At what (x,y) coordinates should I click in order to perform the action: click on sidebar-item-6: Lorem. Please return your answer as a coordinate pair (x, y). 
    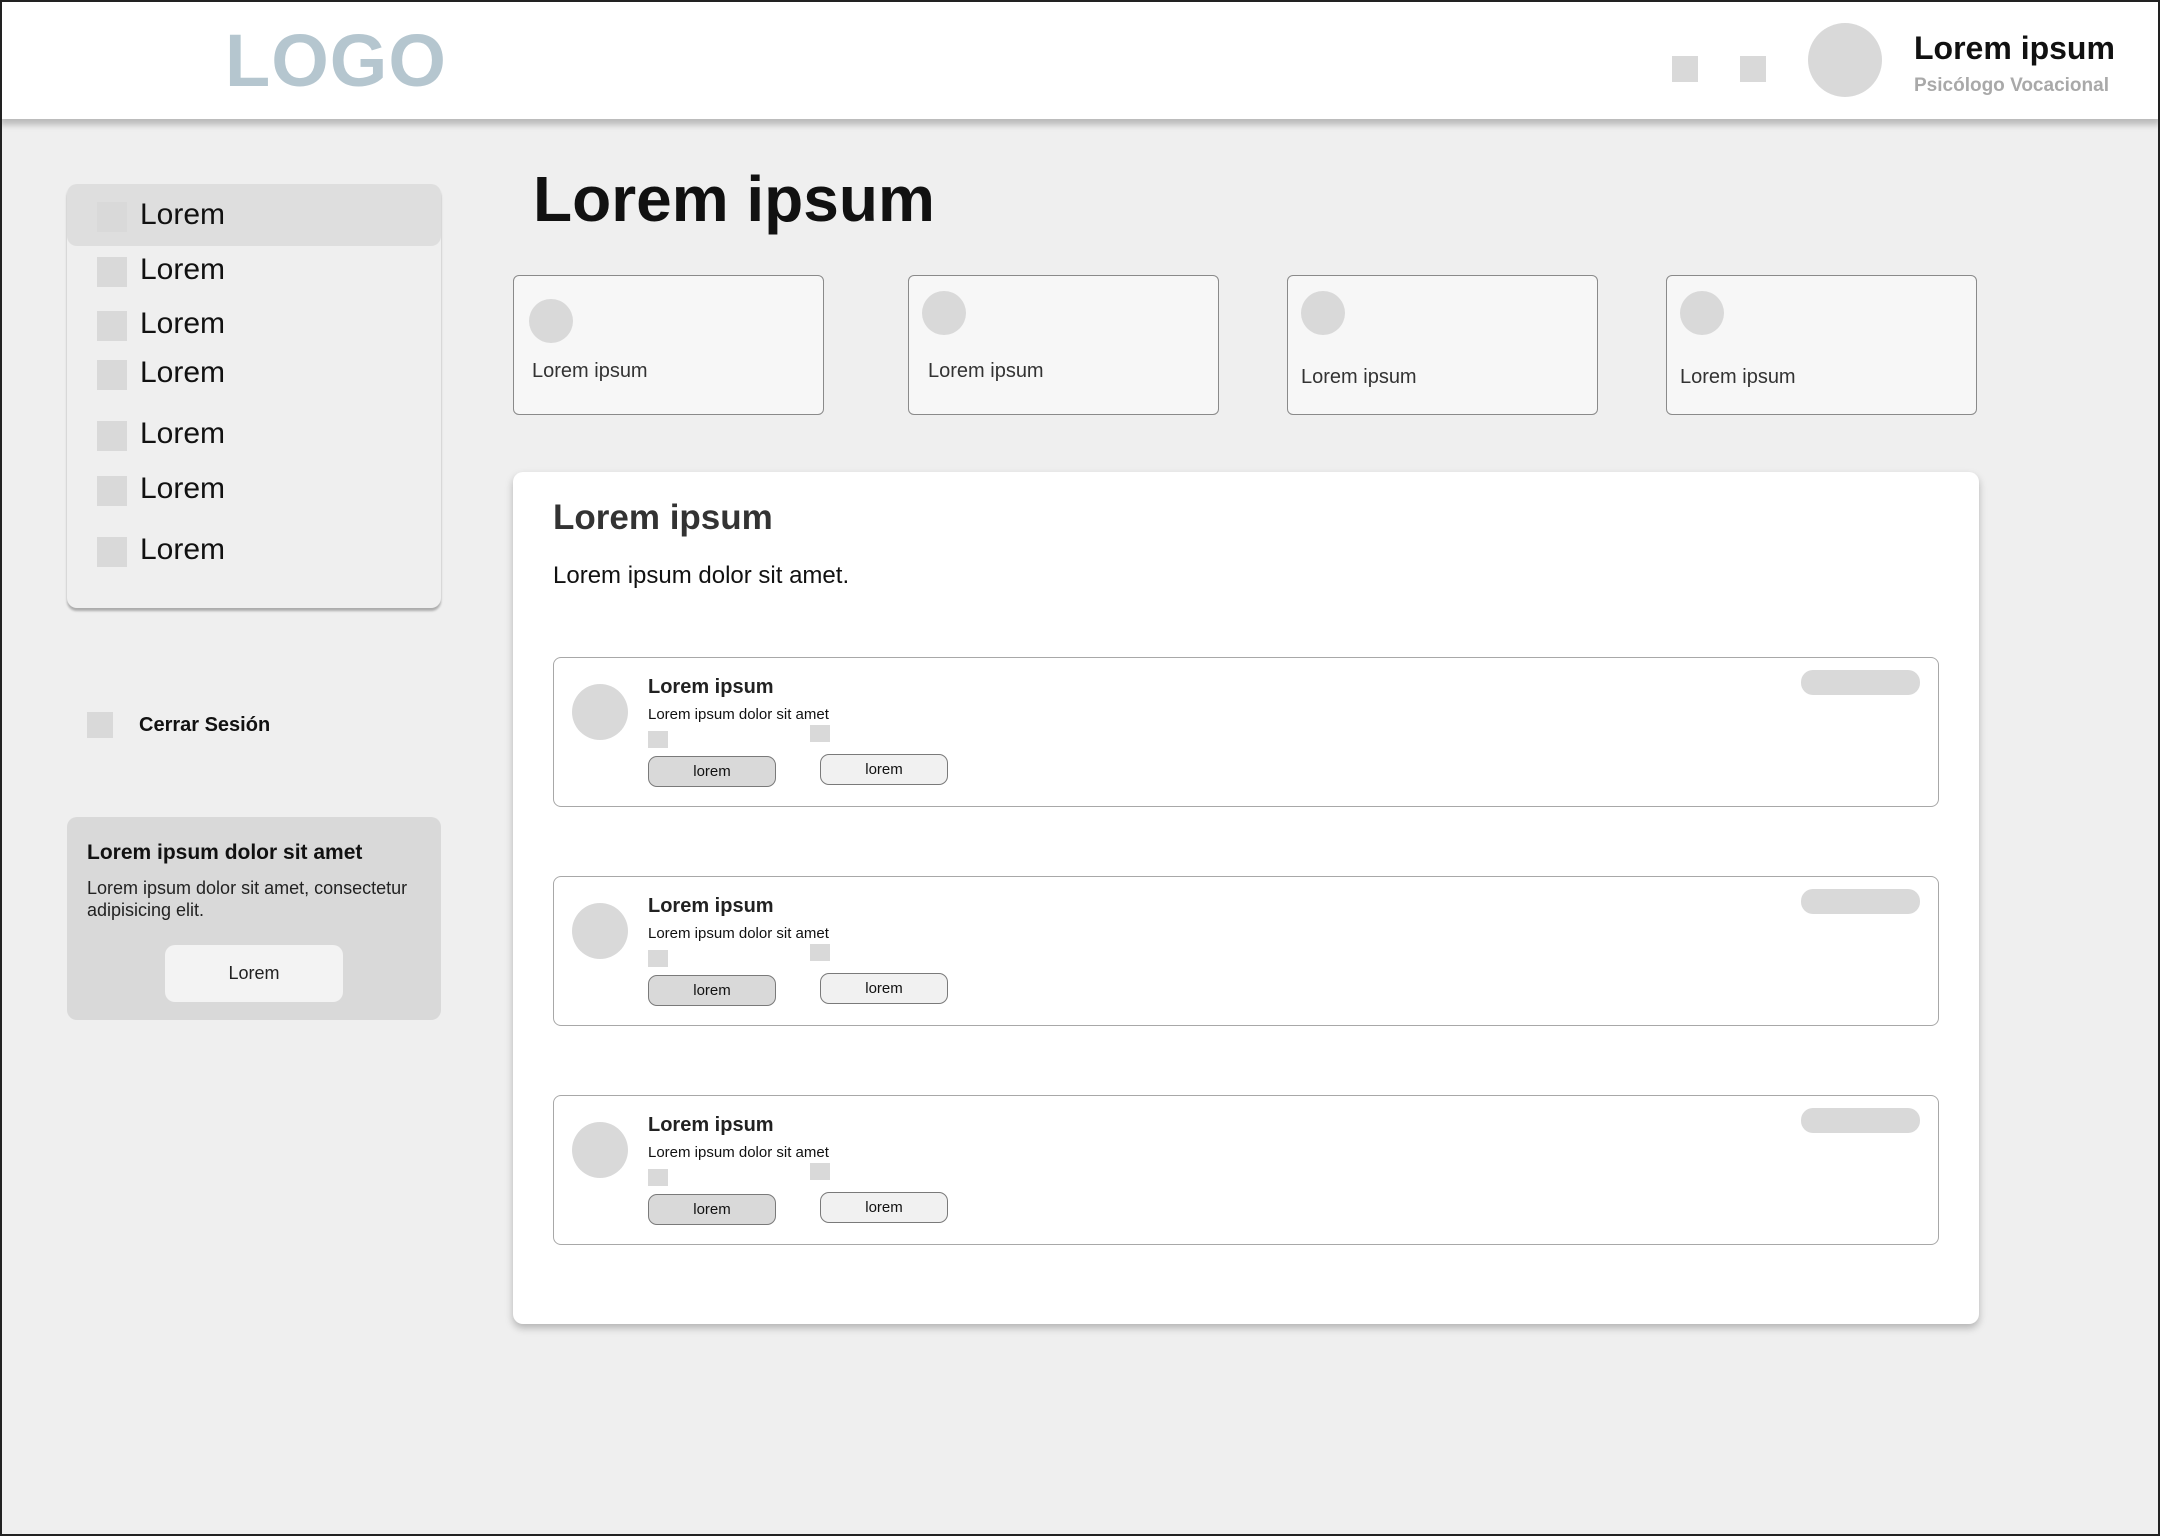
    Looking at the image, I should click on (254, 489).